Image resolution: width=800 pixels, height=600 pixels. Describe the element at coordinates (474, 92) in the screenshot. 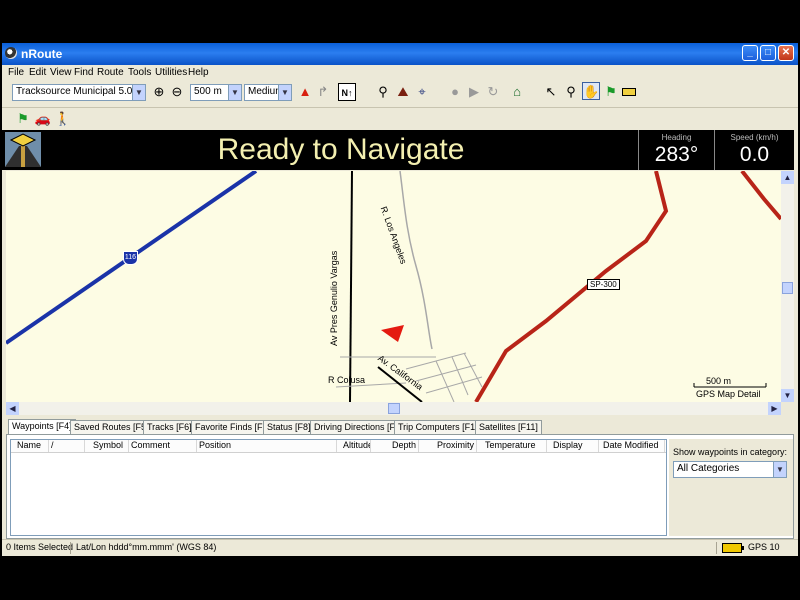

I see `play-icon: ▶` at that location.